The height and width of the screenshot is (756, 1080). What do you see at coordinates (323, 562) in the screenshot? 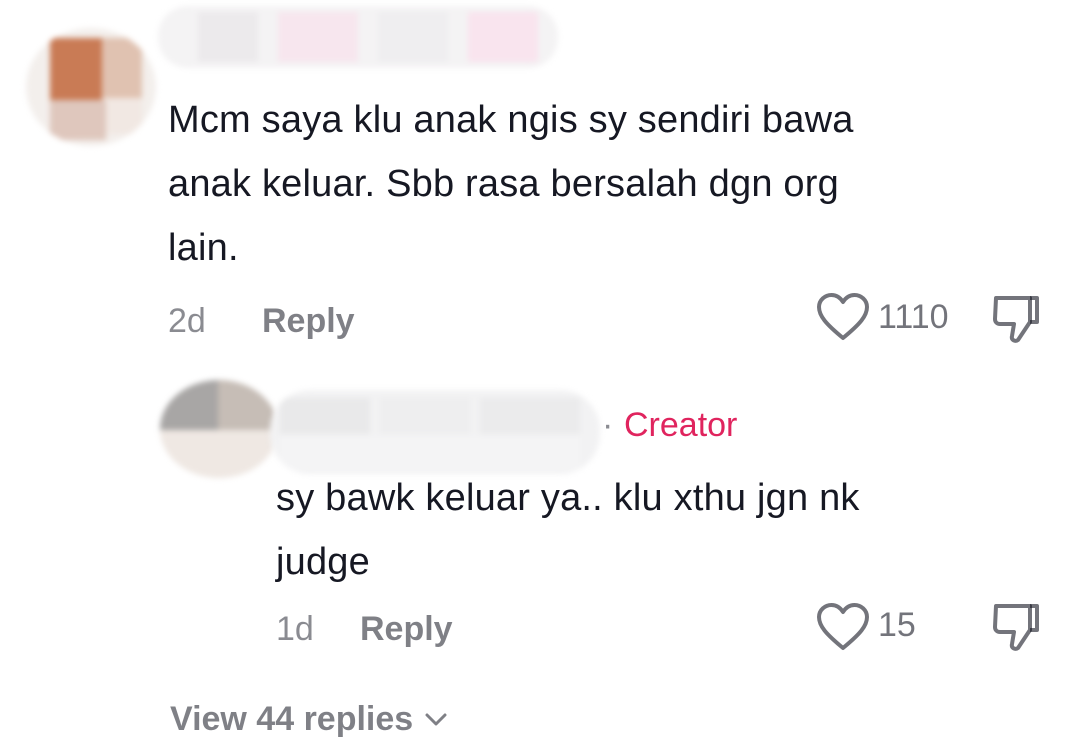
I see `comment-line: judge` at bounding box center [323, 562].